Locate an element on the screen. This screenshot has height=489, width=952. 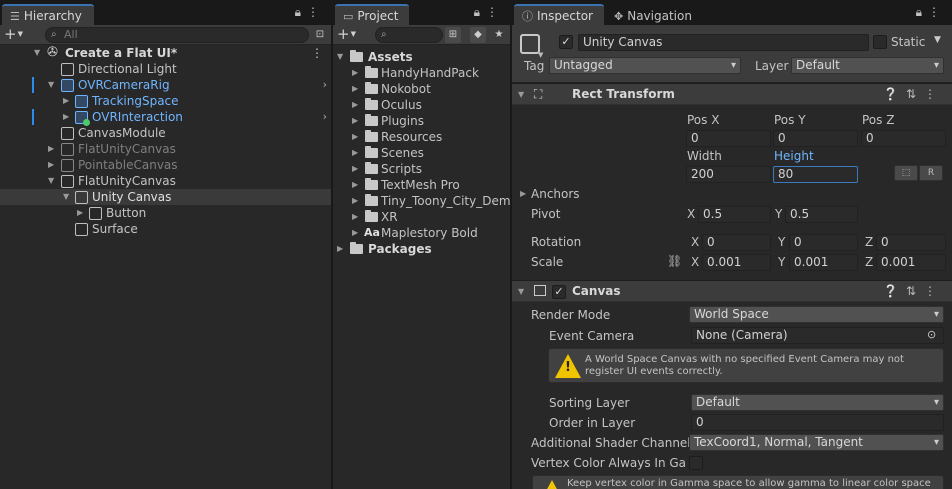
search-by-label-icon: ◆ is located at coordinates (478, 35).